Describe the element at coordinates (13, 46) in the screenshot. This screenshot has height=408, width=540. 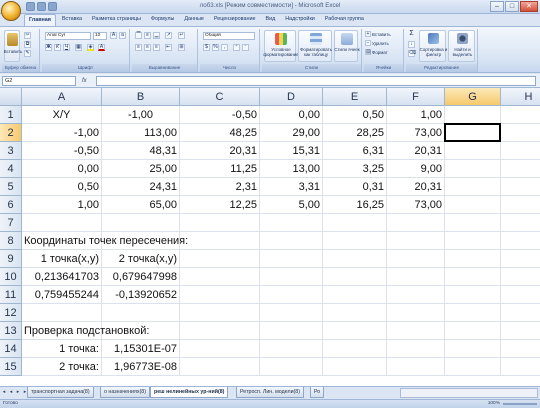
I see `paste-button: Вставить` at that location.